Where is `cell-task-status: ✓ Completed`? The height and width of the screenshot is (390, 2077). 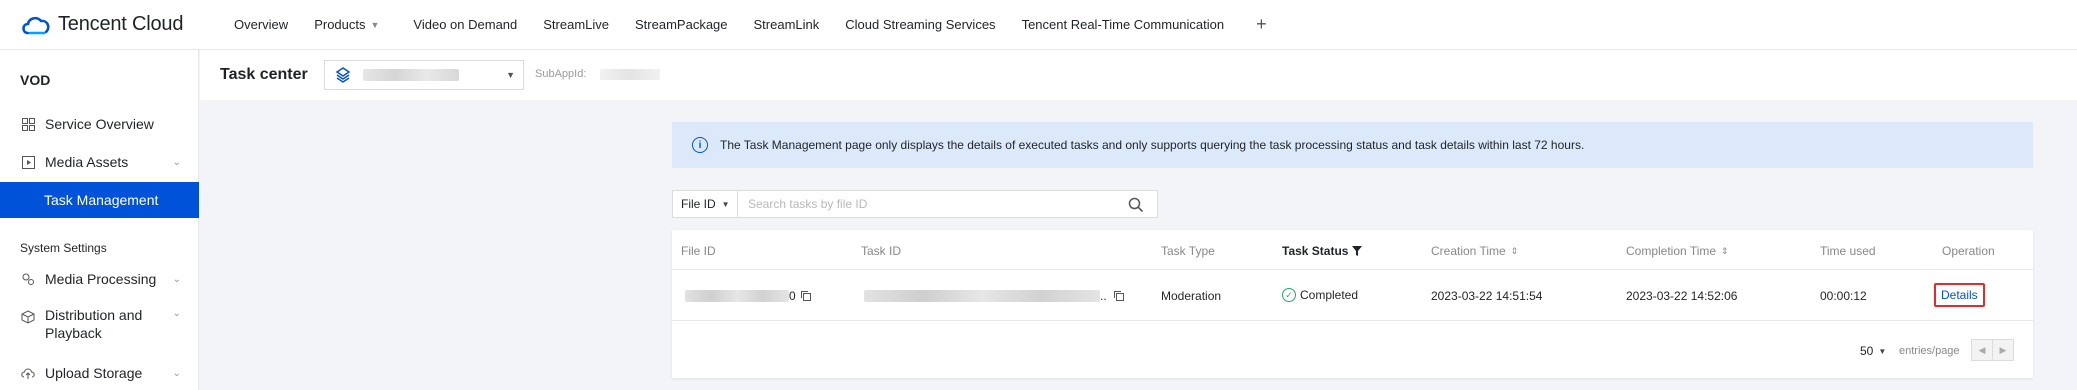
cell-task-status: ✓ Completed is located at coordinates (1320, 295).